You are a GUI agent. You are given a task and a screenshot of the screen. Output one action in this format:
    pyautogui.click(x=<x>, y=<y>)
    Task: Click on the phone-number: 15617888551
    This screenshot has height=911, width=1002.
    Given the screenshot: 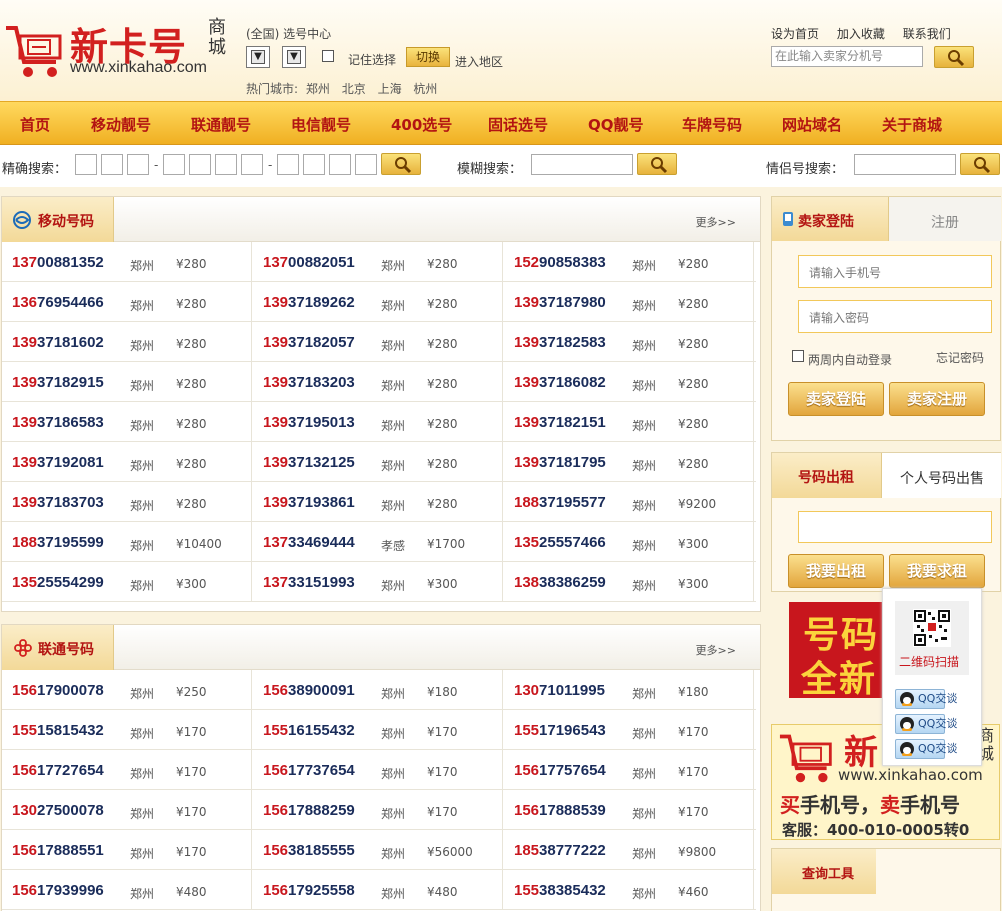 What is the action you would take?
    pyautogui.click(x=58, y=850)
    